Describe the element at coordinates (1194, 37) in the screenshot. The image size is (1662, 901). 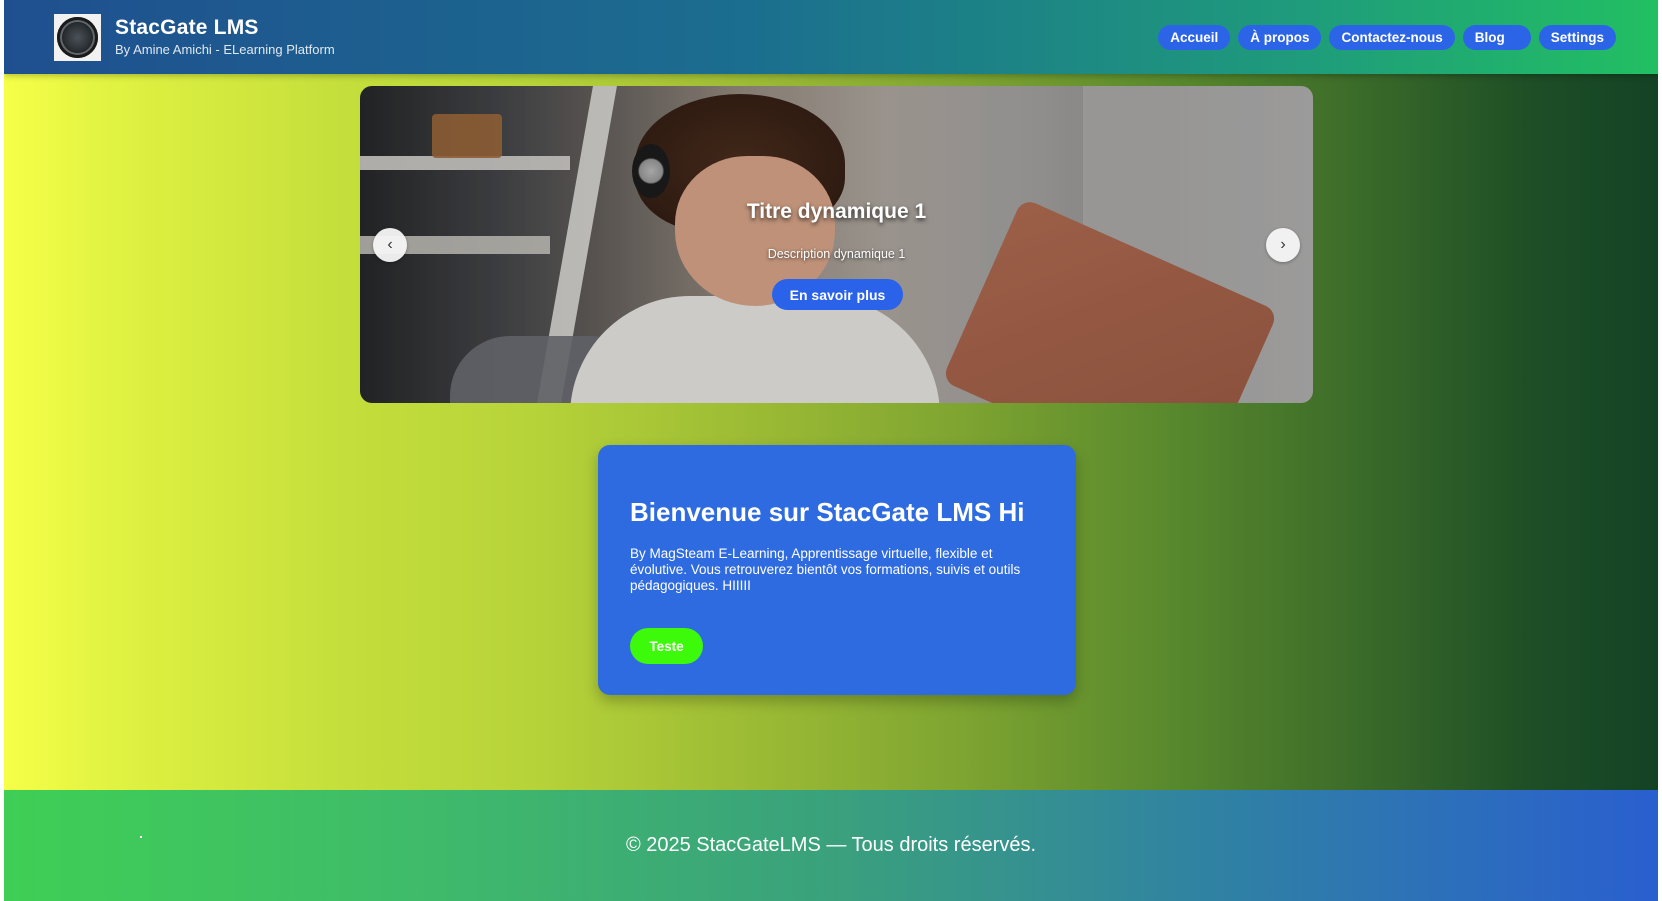
I see `nav-accueil-button: Accueil` at that location.